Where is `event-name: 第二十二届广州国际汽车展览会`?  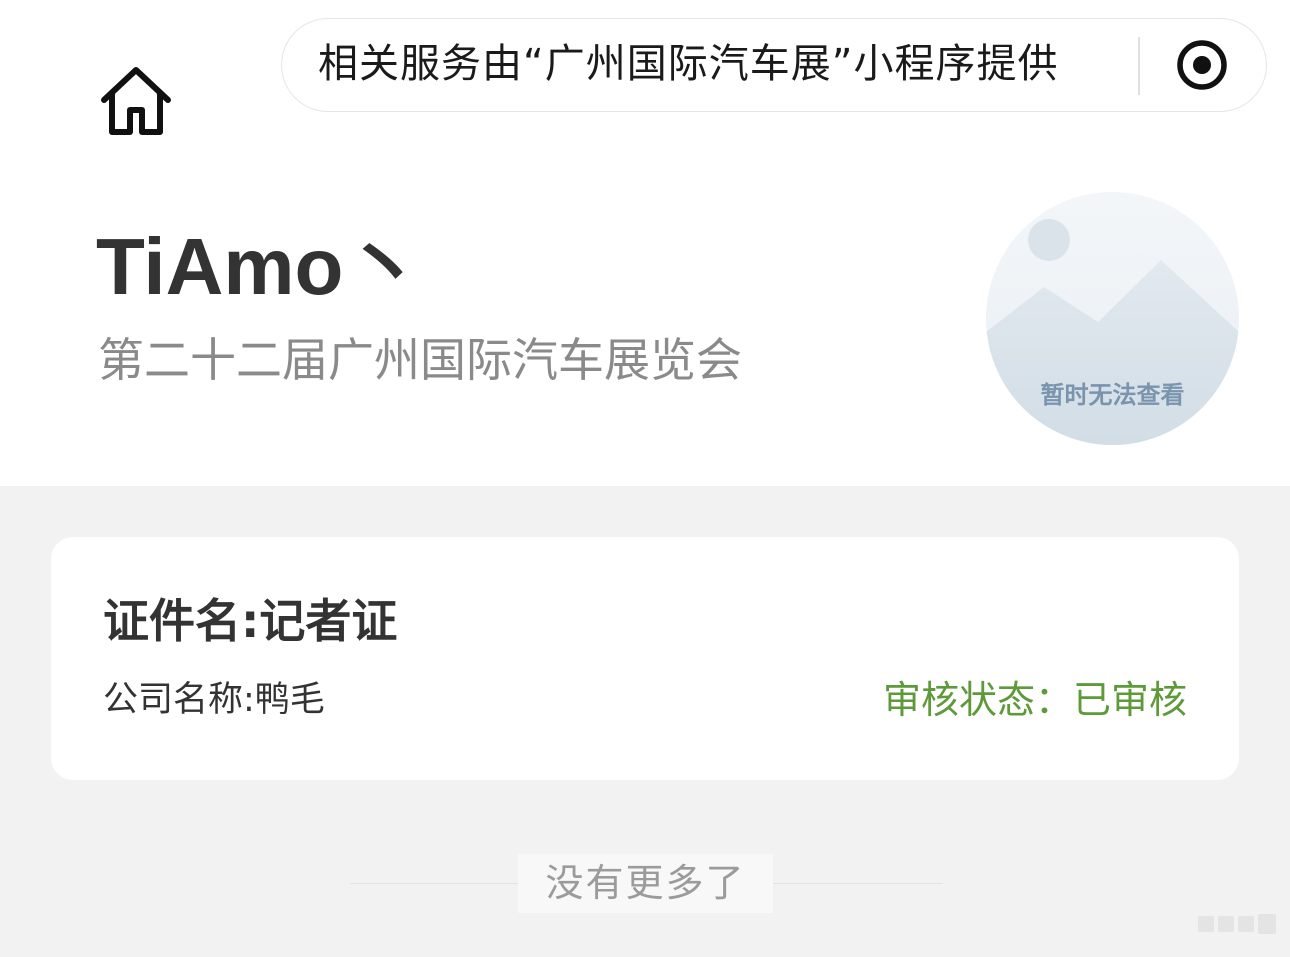
event-name: 第二十二届广州国际汽车展览会 is located at coordinates (420, 360).